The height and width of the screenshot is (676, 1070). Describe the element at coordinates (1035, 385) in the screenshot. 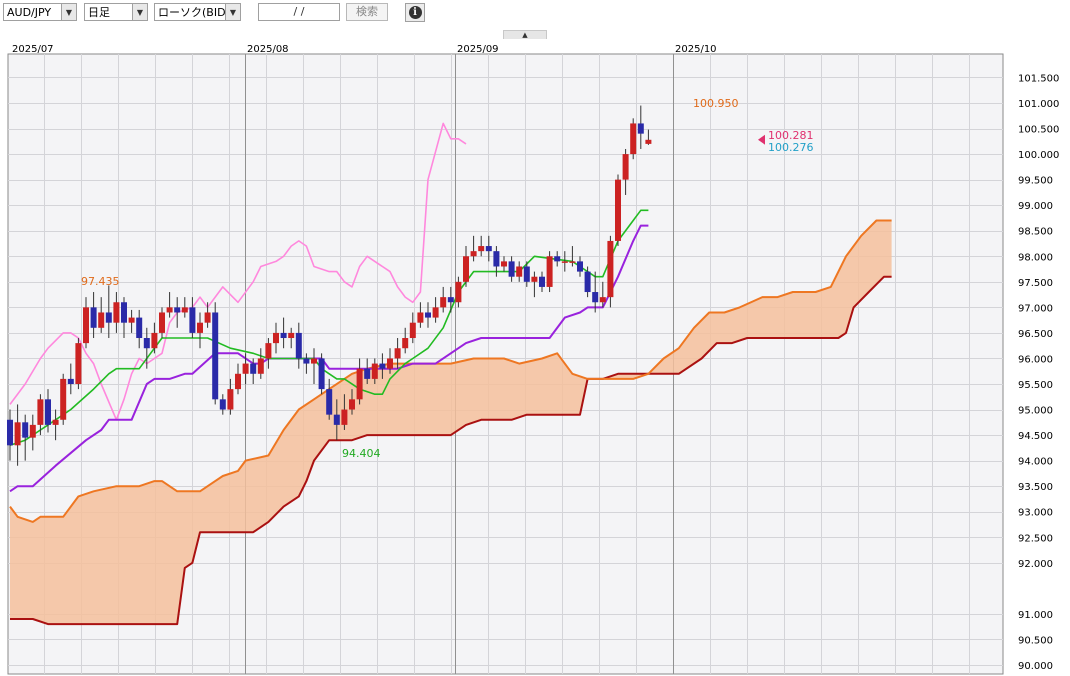

I see `y-axis-tick-label: 95.500` at that location.